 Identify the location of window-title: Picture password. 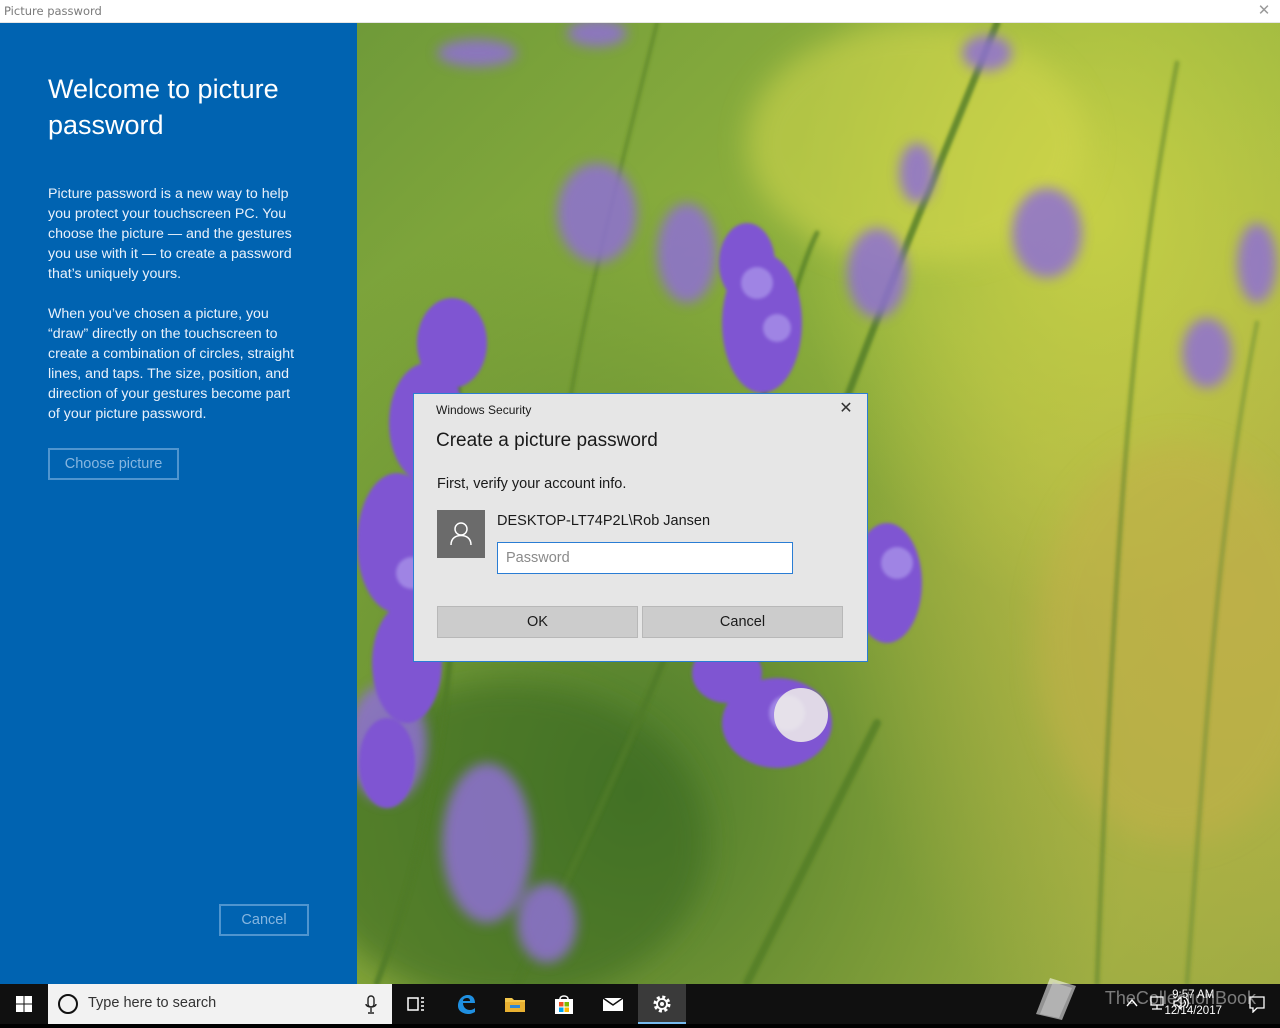
(53, 11).